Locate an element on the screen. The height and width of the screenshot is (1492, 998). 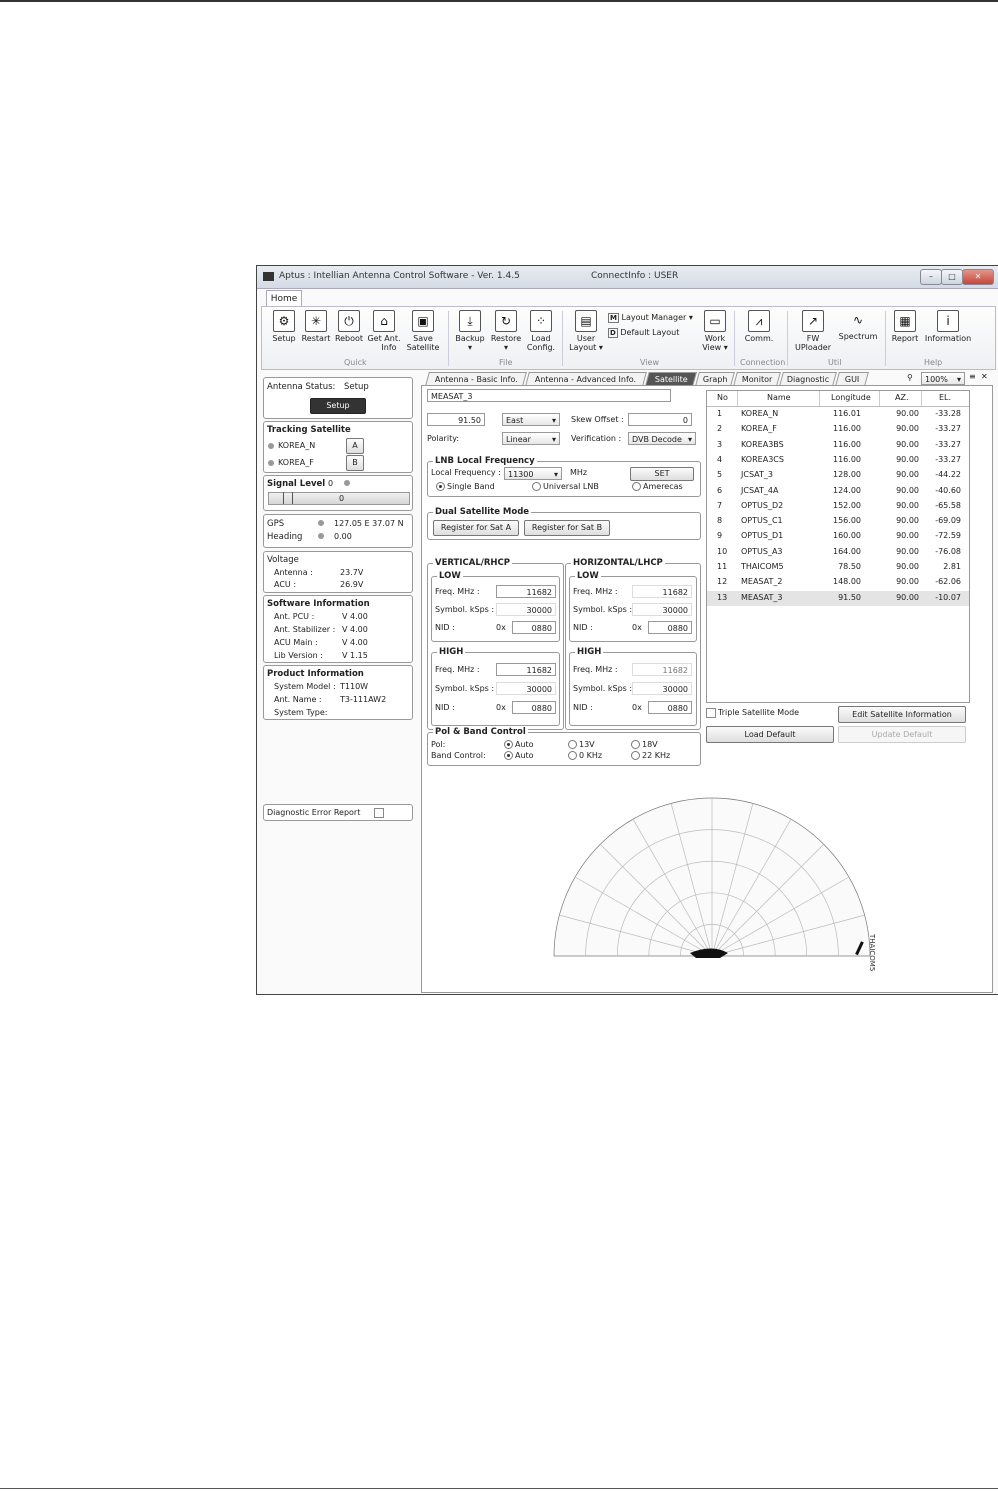
polarity-select: Linear is located at coordinates (531, 439).